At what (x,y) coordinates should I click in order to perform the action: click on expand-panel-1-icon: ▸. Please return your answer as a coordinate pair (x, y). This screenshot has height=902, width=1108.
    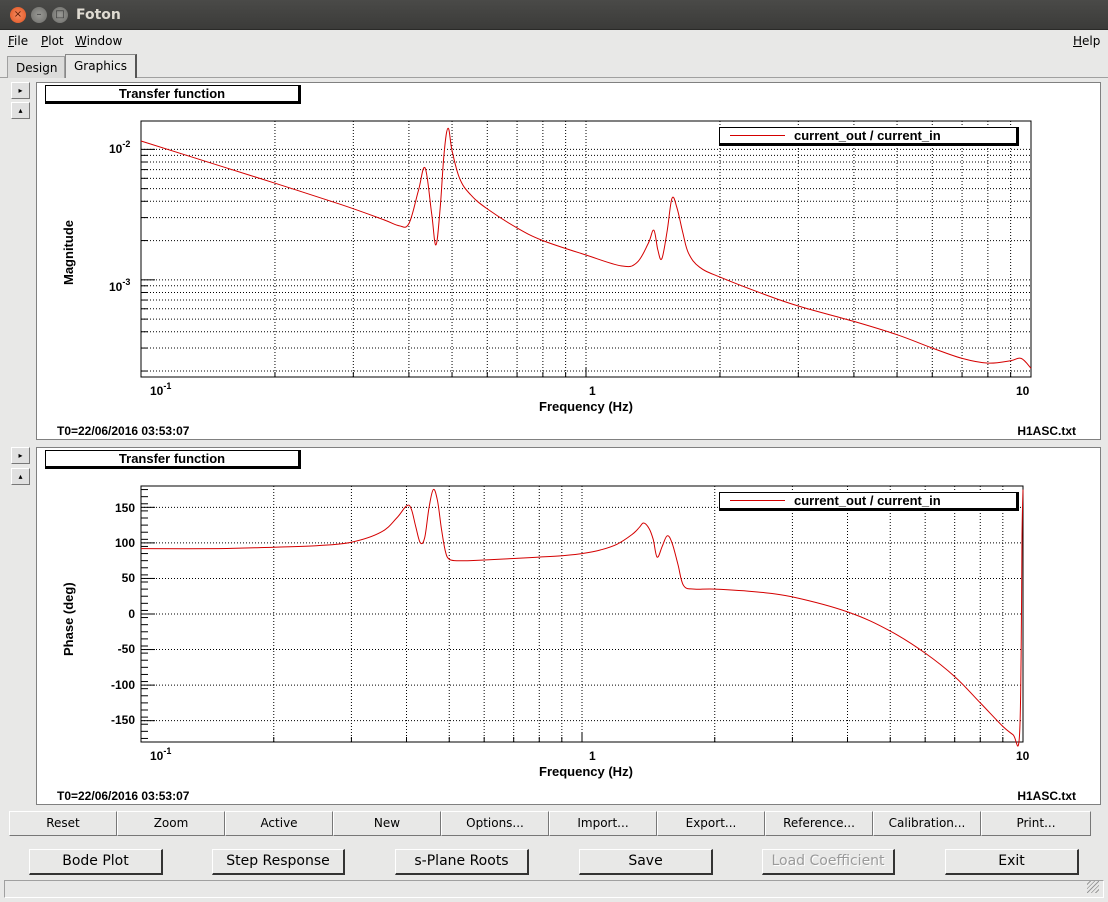
    Looking at the image, I should click on (20, 90).